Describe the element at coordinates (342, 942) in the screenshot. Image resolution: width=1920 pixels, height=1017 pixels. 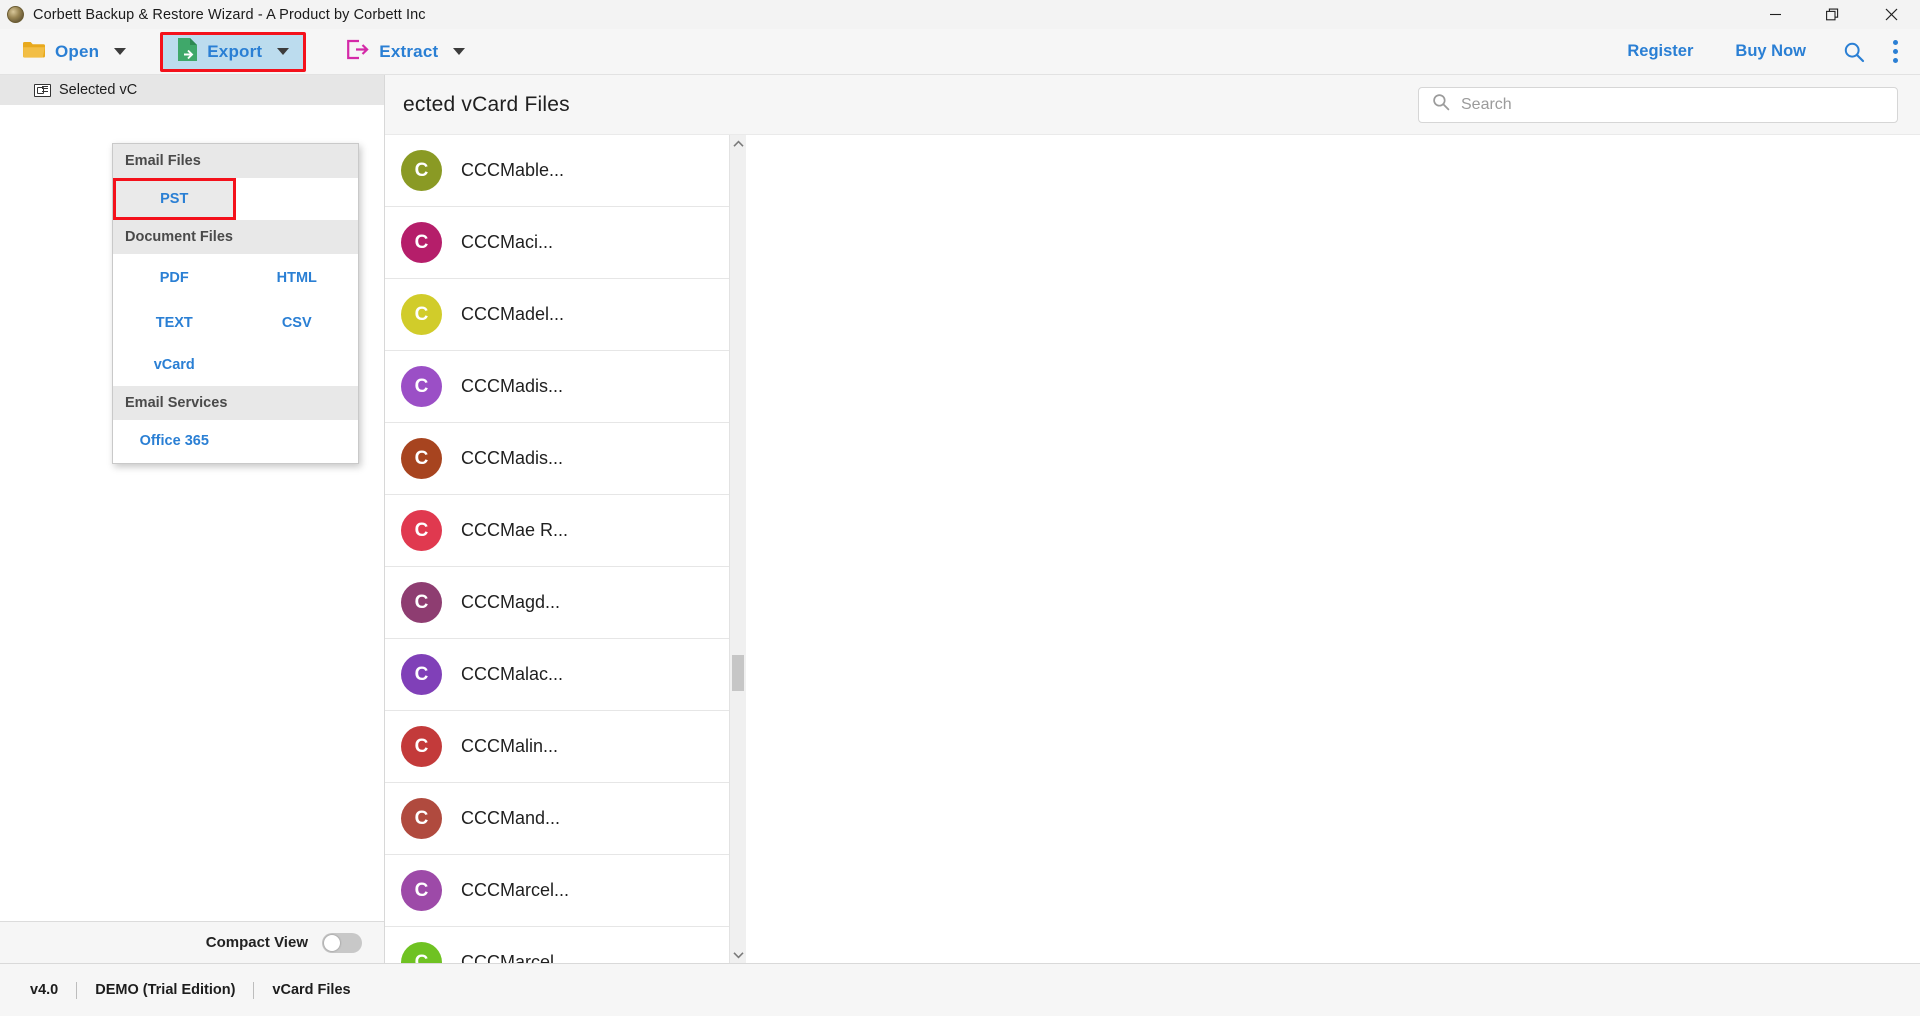
I see `compact-view-toggle` at that location.